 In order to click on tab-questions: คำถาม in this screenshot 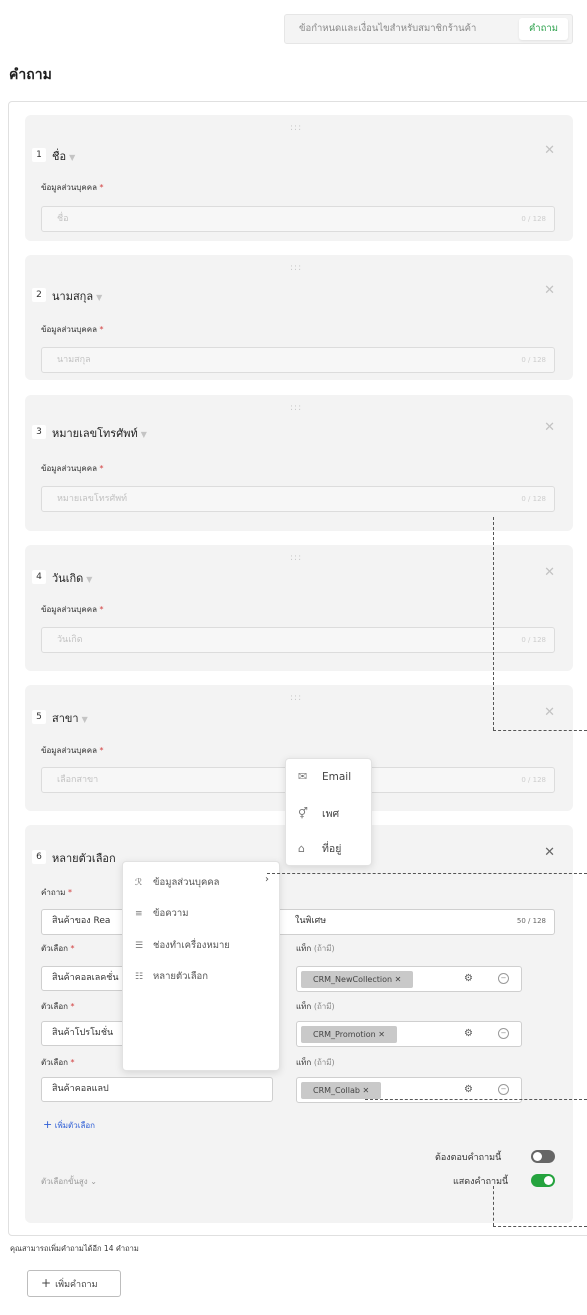, I will do `click(543, 29)`.